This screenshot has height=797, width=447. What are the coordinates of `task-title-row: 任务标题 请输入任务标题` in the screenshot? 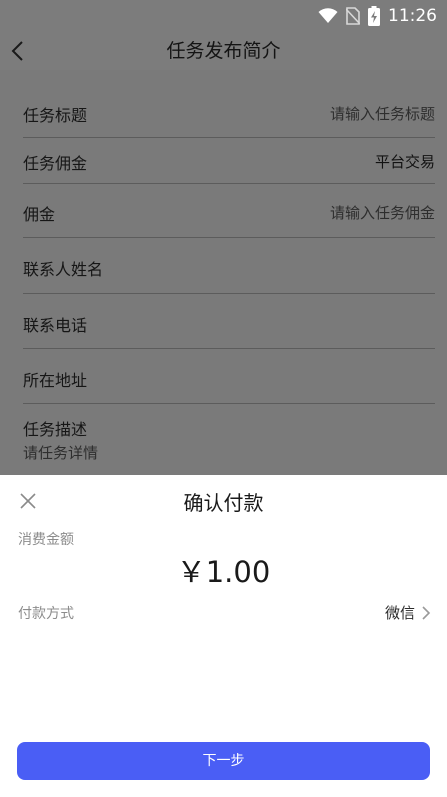 It's located at (223, 113).